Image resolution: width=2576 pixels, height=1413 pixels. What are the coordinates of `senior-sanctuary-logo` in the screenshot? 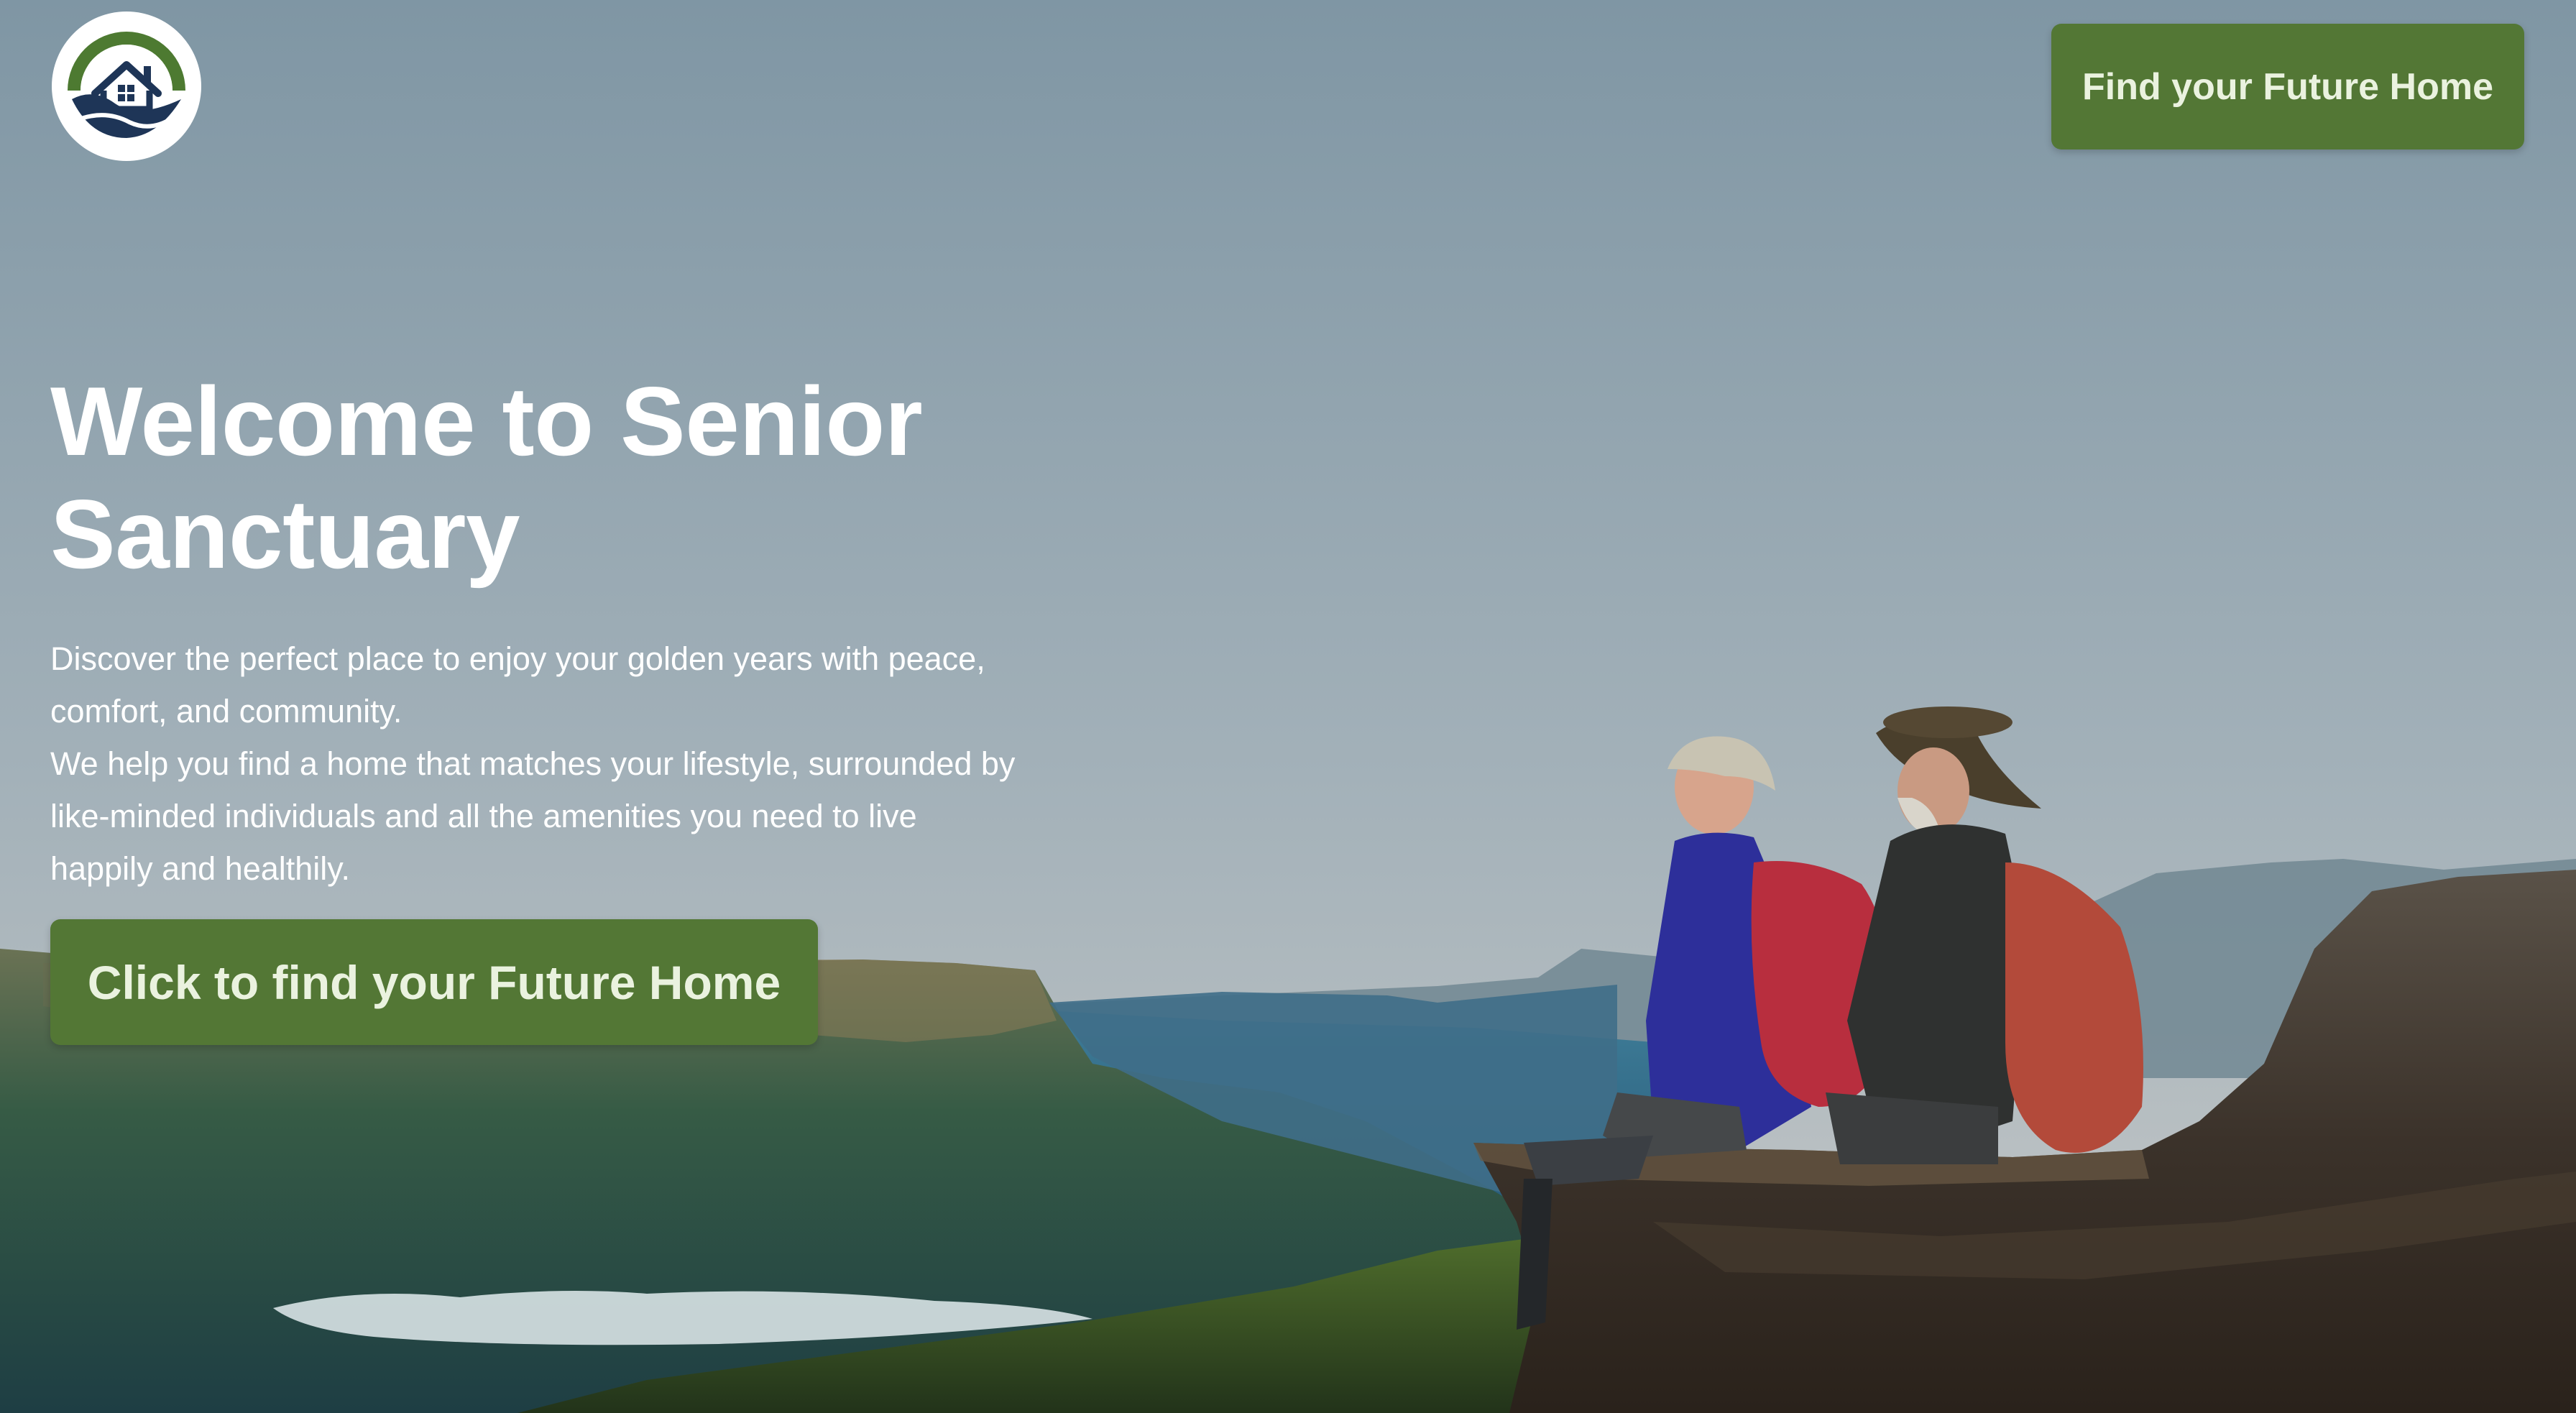 It's located at (126, 86).